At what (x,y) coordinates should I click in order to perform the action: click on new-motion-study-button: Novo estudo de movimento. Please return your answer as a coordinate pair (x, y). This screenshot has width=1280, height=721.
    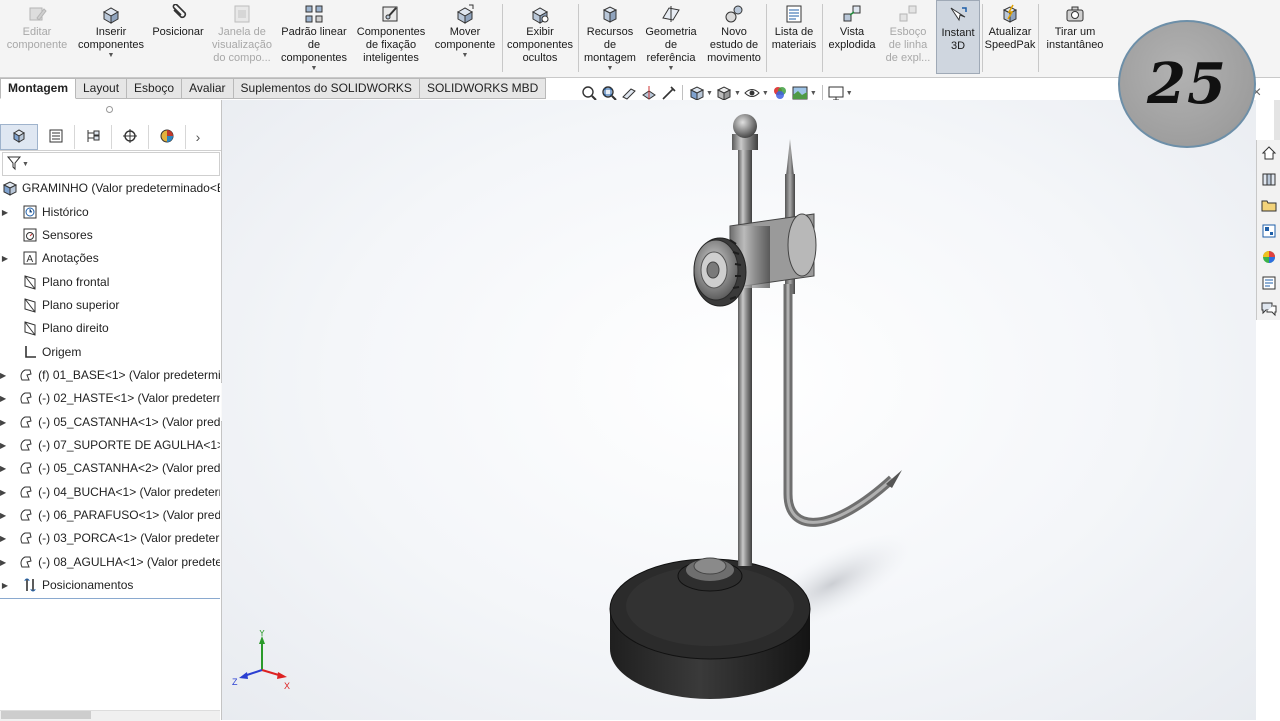
    Looking at the image, I should click on (734, 37).